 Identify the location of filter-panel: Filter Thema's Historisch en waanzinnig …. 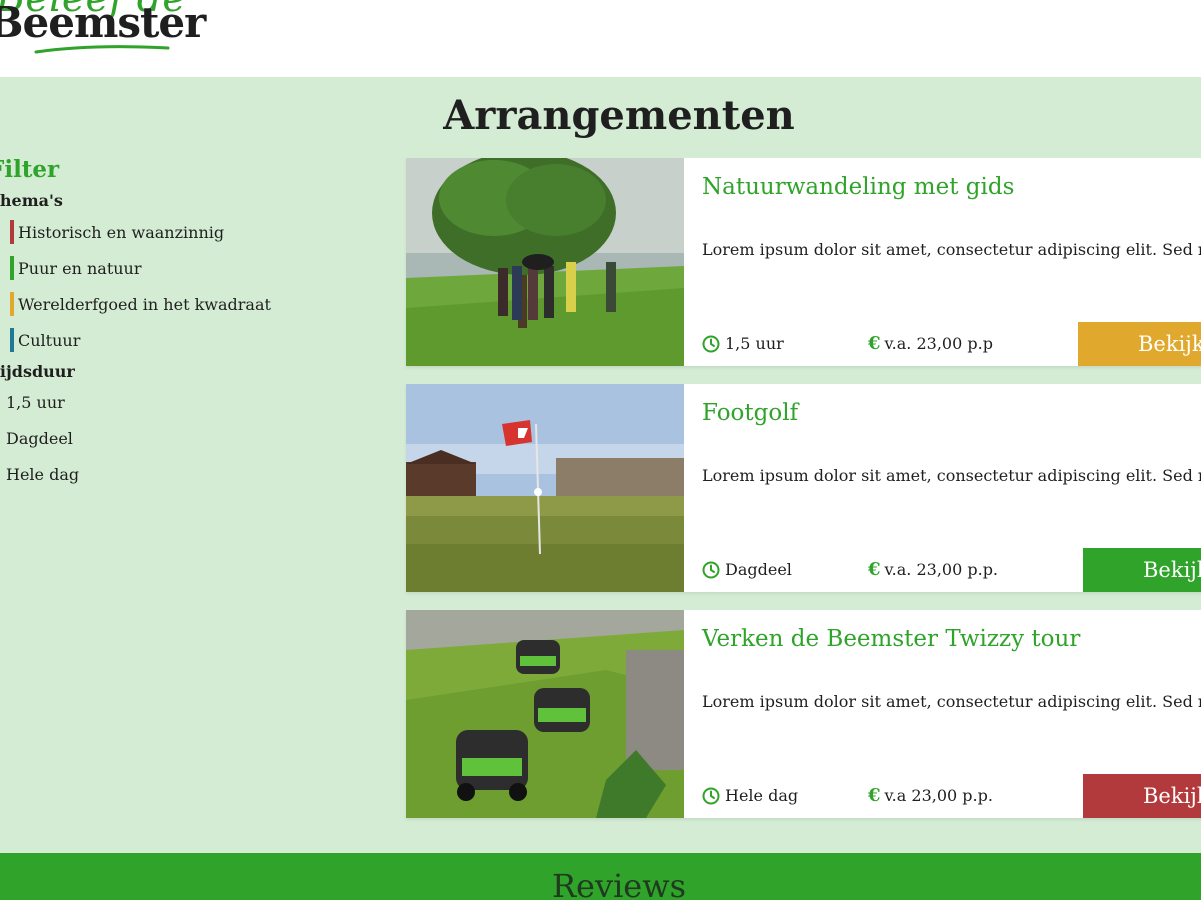
(184, 324).